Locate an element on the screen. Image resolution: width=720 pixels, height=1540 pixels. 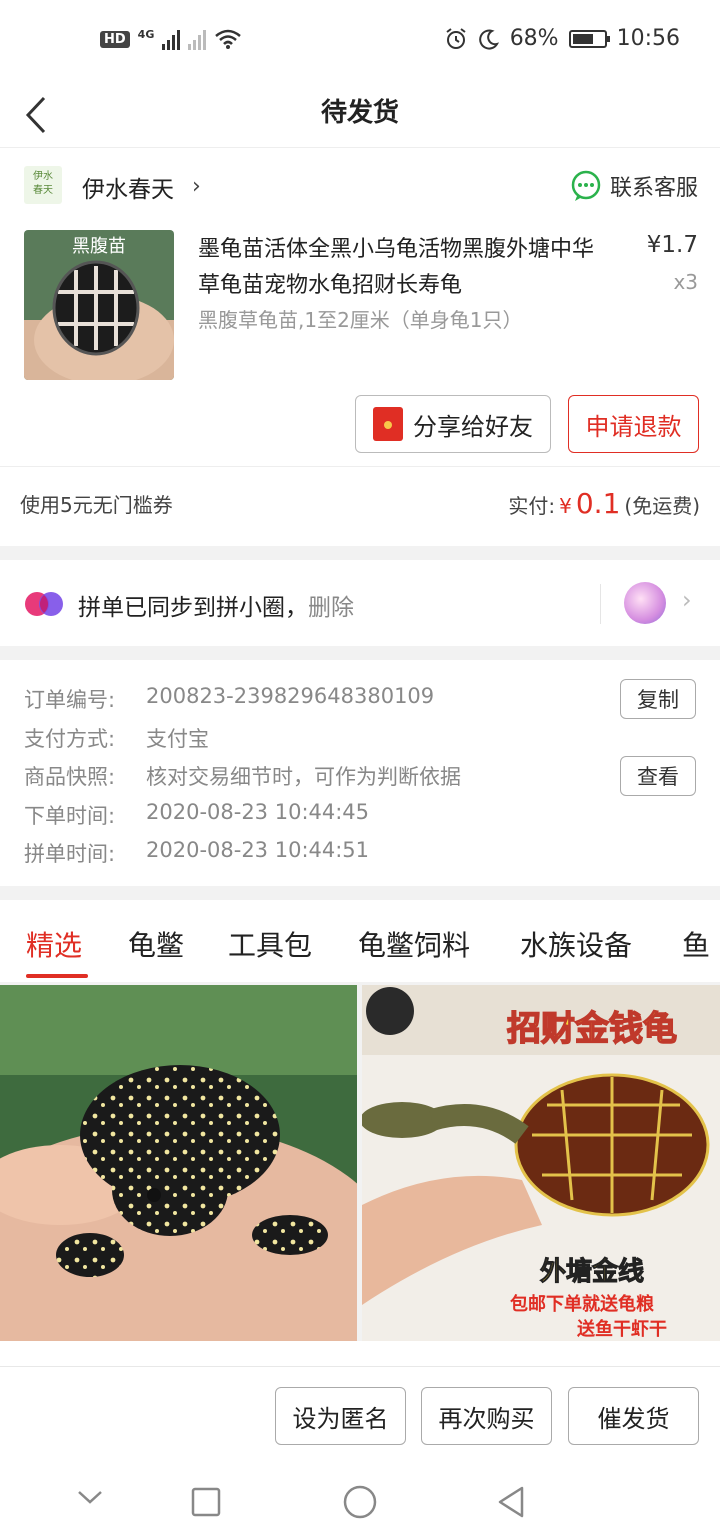
info-row-payment-method: 支付方式: 支付宝 is located at coordinates (116, 738).